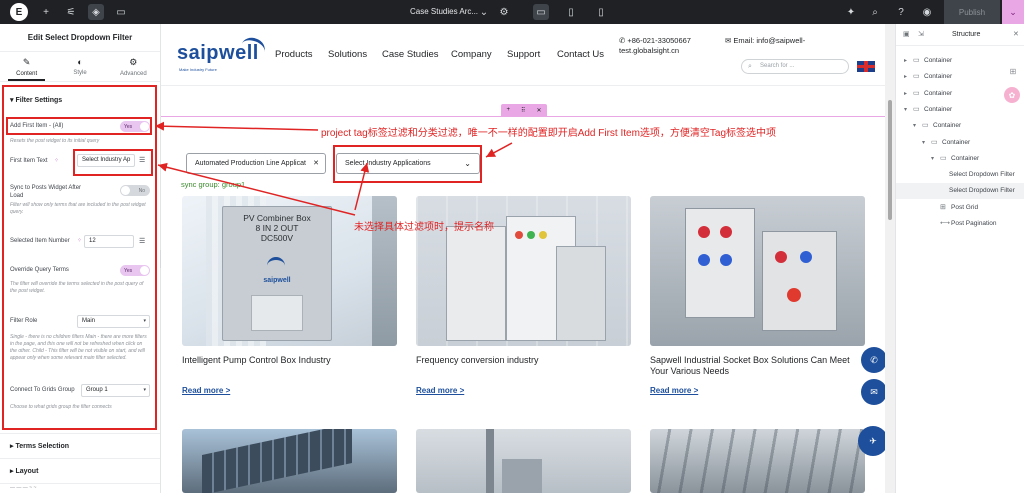 The image size is (1024, 493). I want to click on filter-role-select: Main ▾, so click(113, 321).